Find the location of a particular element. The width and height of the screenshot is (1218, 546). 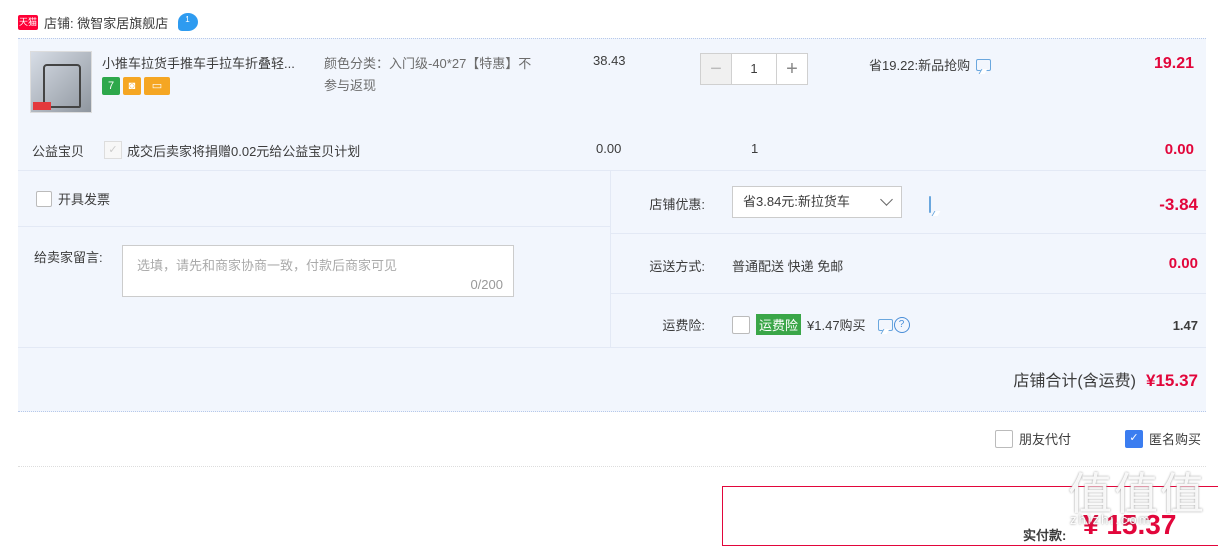

item-promotion: 省19.22:新品抢购 is located at coordinates (930, 64).